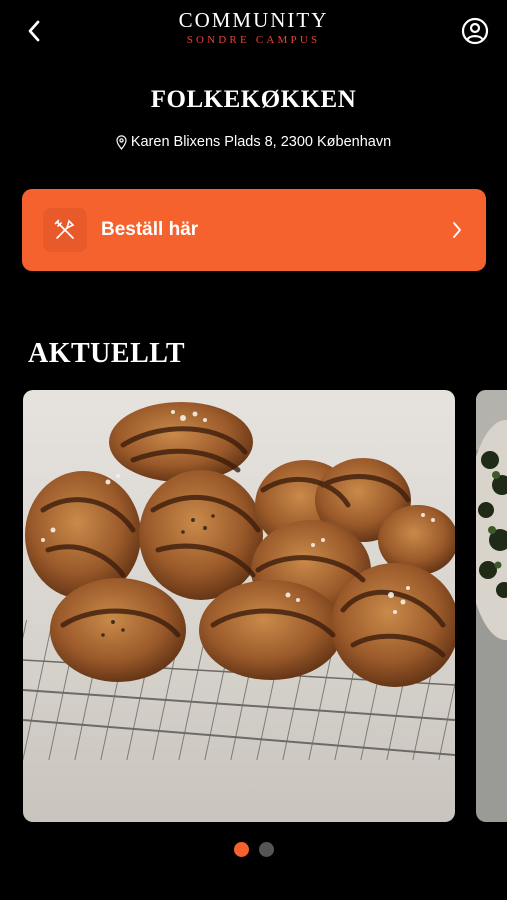  What do you see at coordinates (266, 849) in the screenshot?
I see `pagination-dot` at bounding box center [266, 849].